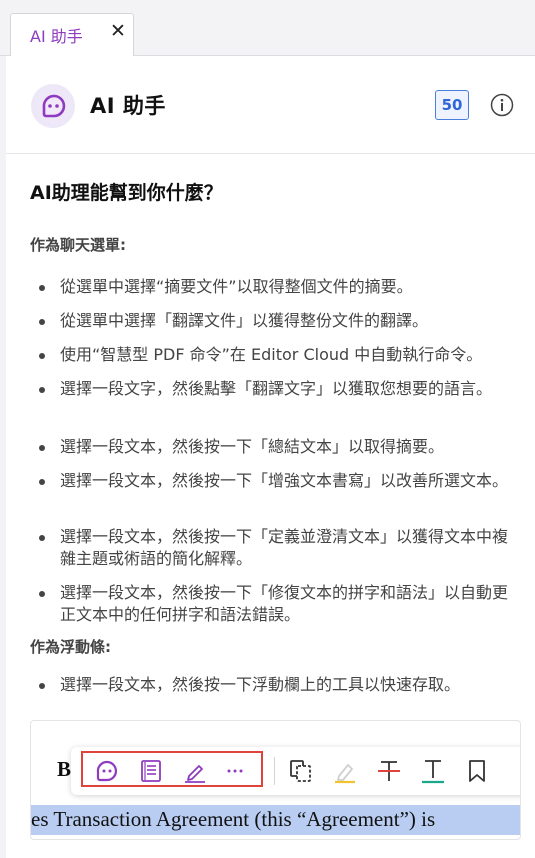 The image size is (535, 858). What do you see at coordinates (126, 193) in the screenshot?
I see `help-question: AI助理能幫到你什麼？` at bounding box center [126, 193].